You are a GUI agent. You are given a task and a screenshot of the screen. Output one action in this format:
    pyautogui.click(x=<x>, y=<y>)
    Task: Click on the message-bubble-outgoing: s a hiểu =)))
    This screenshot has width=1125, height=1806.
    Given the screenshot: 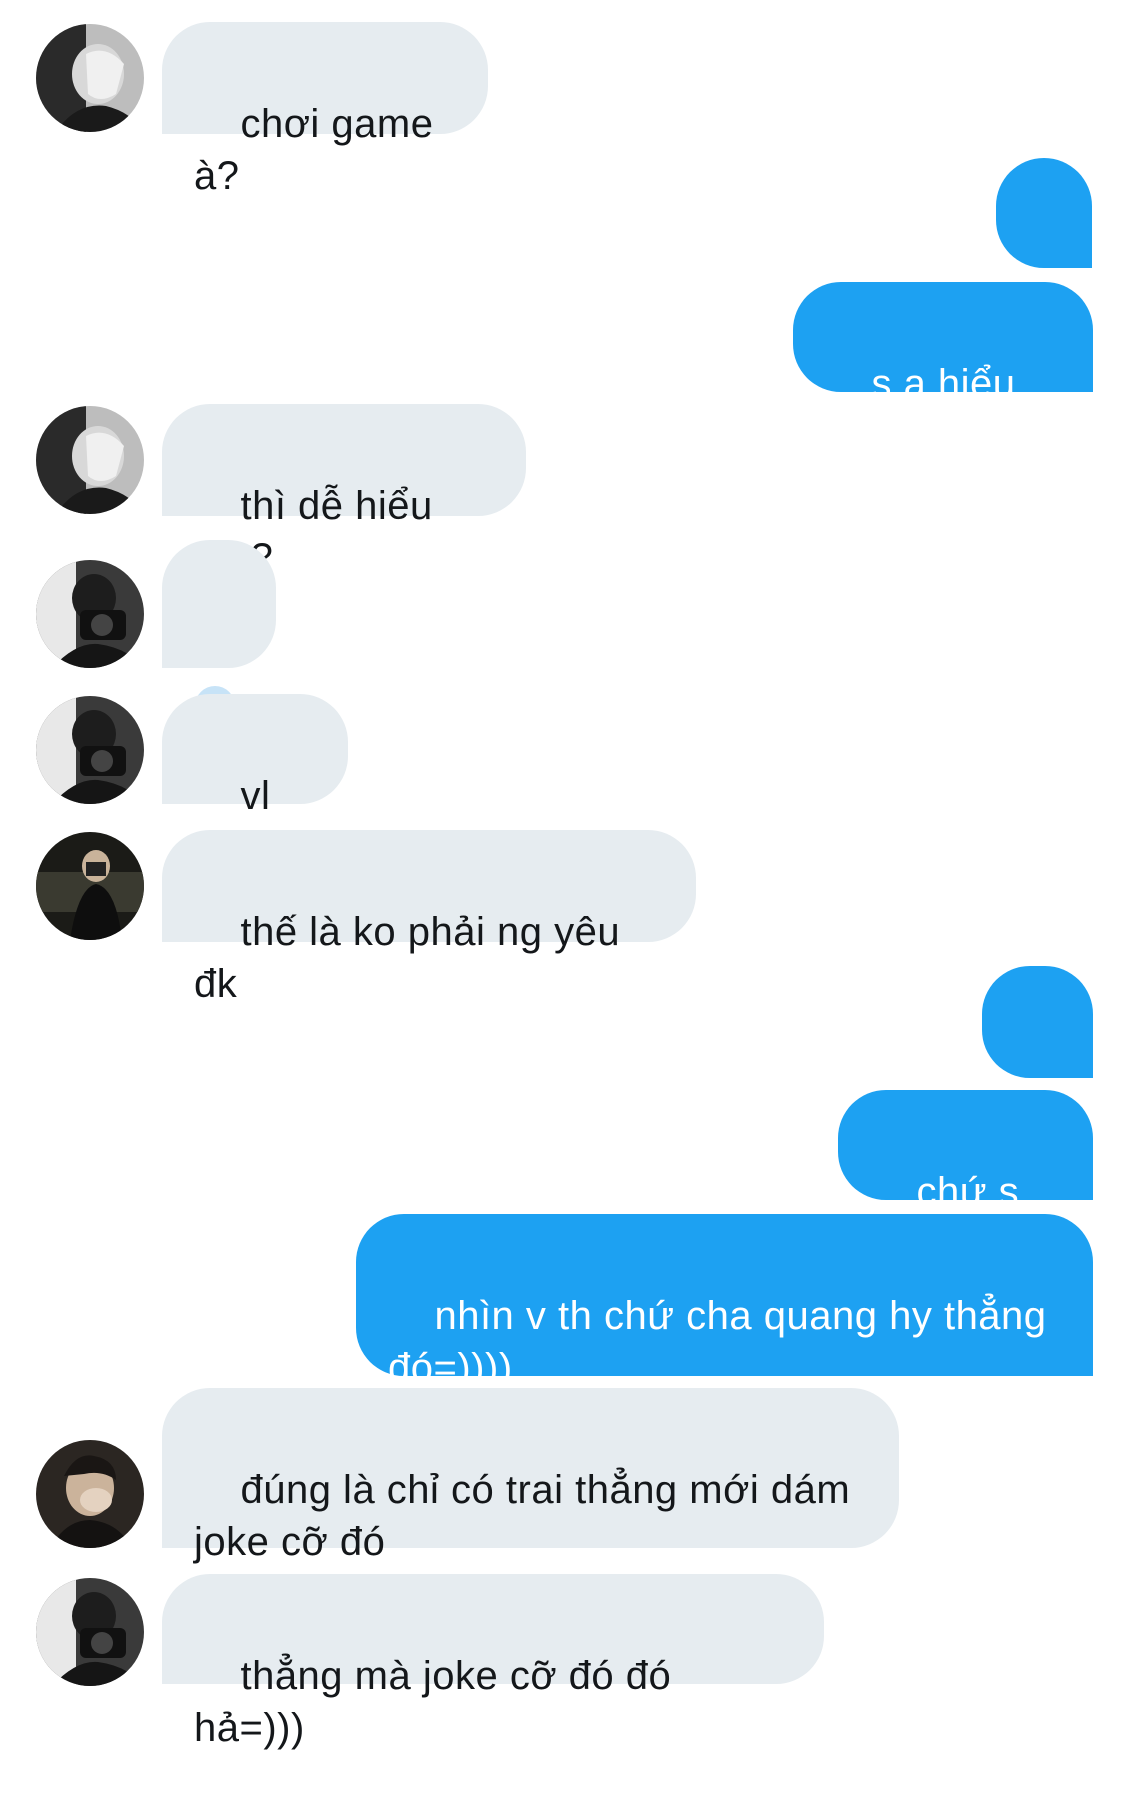 What is the action you would take?
    pyautogui.click(x=943, y=370)
    